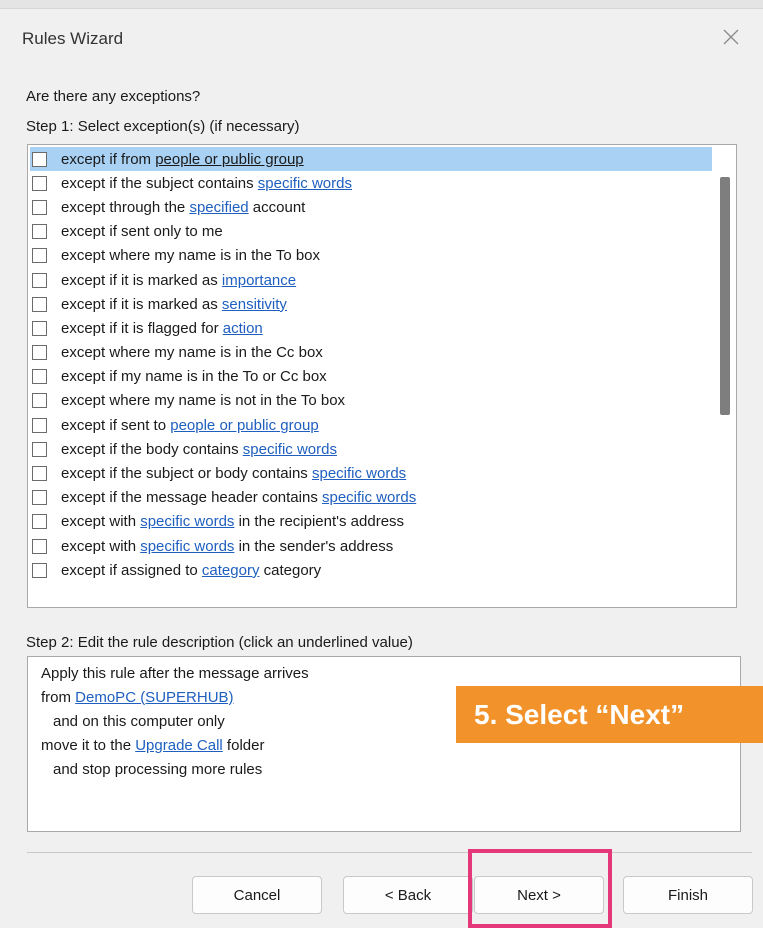  Describe the element at coordinates (259, 280) in the screenshot. I see `exception-value-link: importance` at that location.